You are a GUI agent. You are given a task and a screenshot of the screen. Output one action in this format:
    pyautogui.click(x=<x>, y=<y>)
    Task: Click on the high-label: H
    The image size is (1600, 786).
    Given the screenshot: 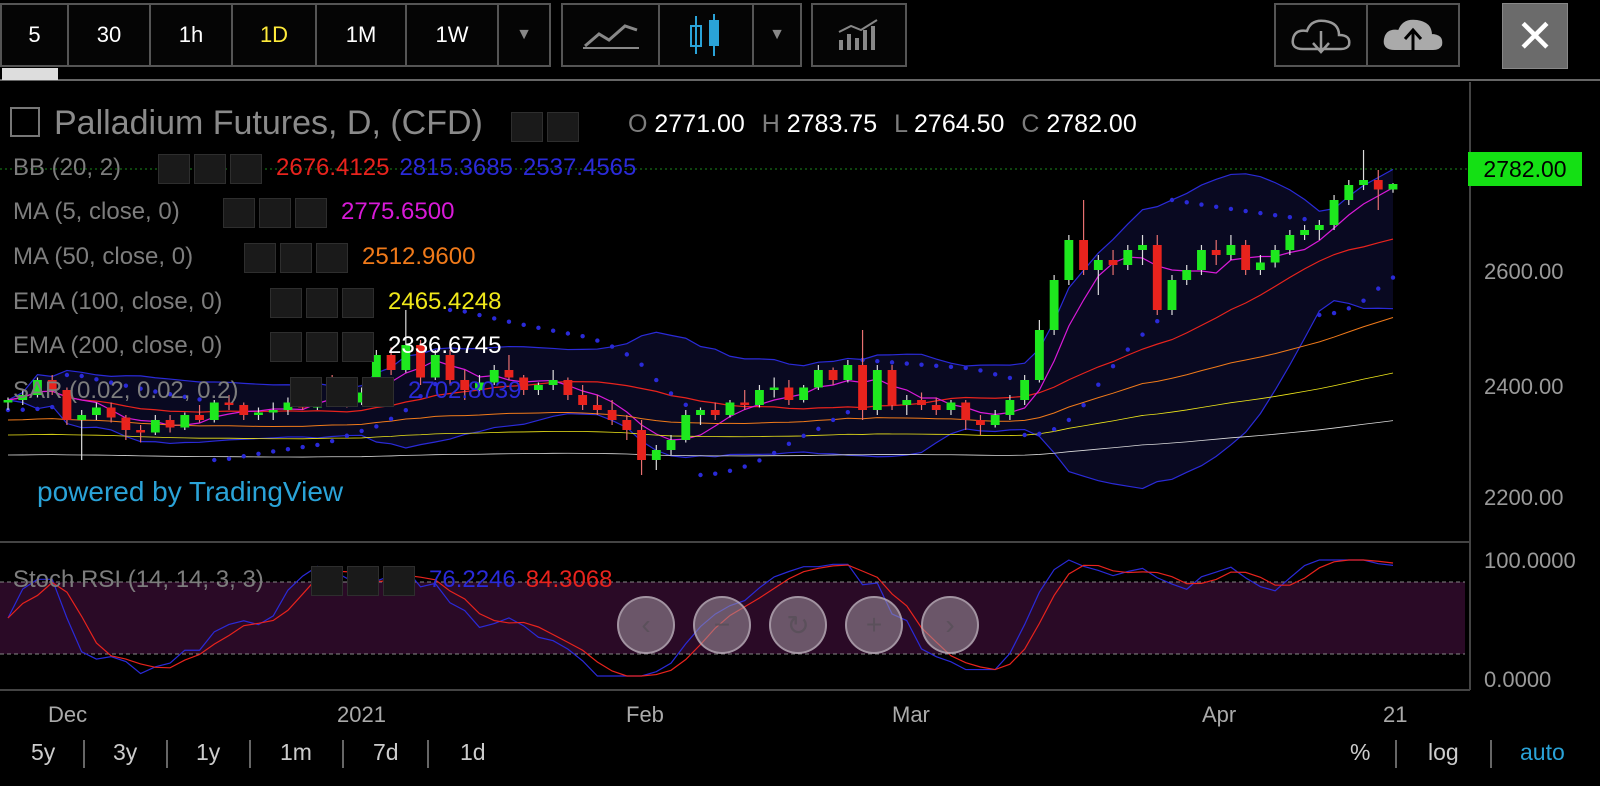 What is the action you would take?
    pyautogui.click(x=770, y=124)
    